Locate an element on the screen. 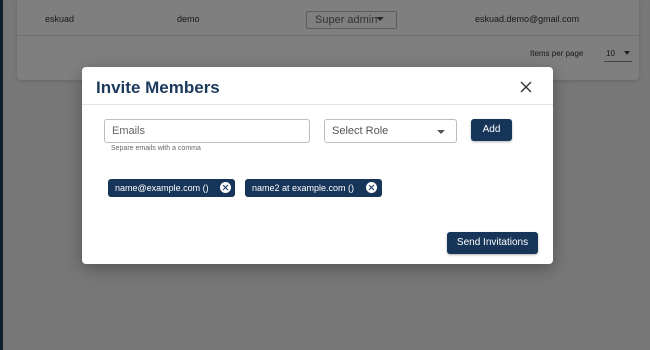 The height and width of the screenshot is (350, 650). email-chip: name@example.com () is located at coordinates (171, 188).